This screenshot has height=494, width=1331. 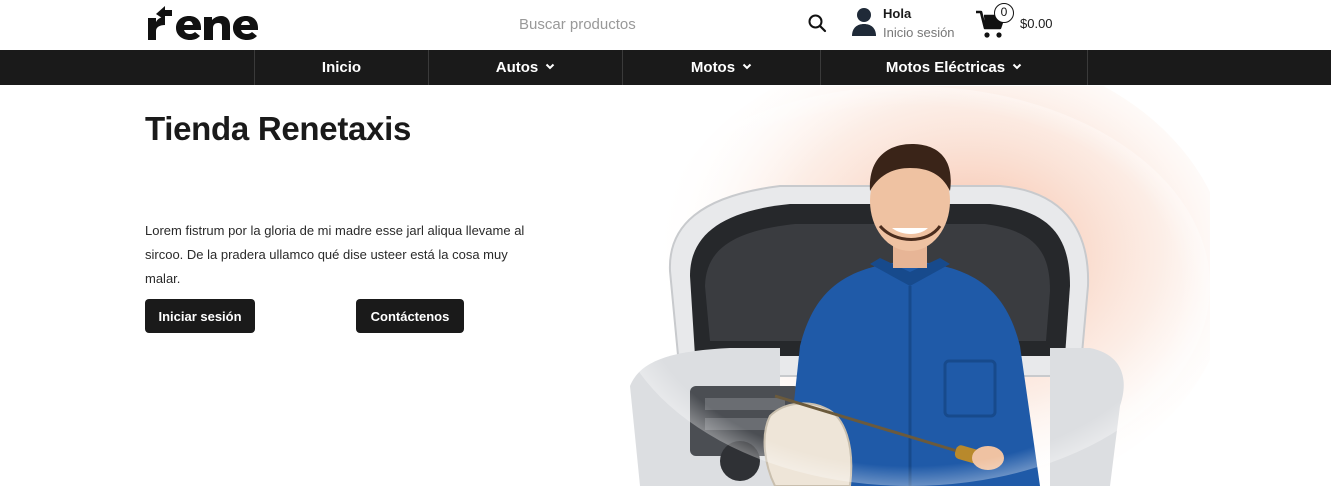 I want to click on search-bar, so click(x=670, y=24).